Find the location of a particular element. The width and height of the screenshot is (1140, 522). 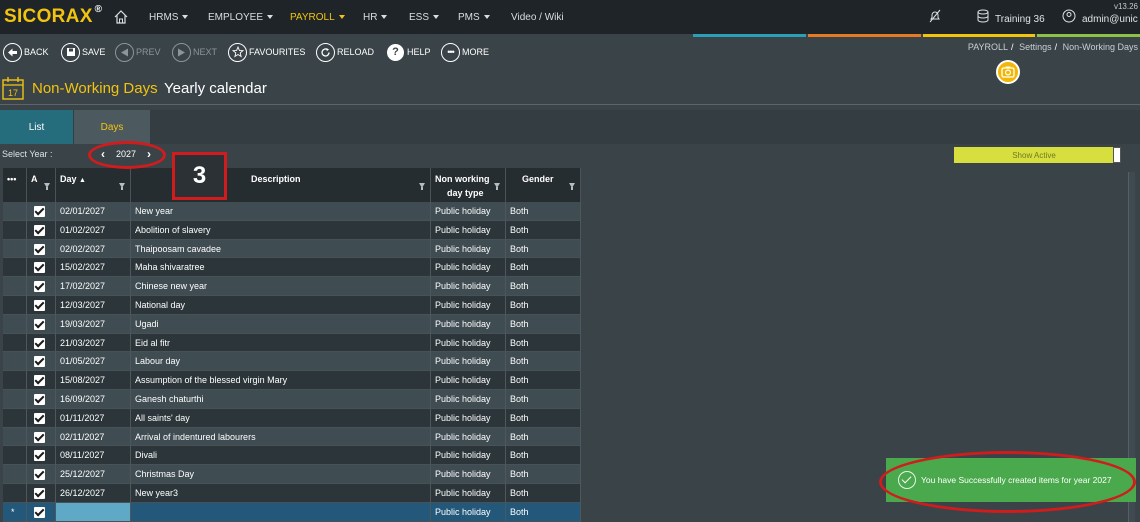

table-row: 19/03/2027 Ugadi Public holiday Both is located at coordinates (292, 324).